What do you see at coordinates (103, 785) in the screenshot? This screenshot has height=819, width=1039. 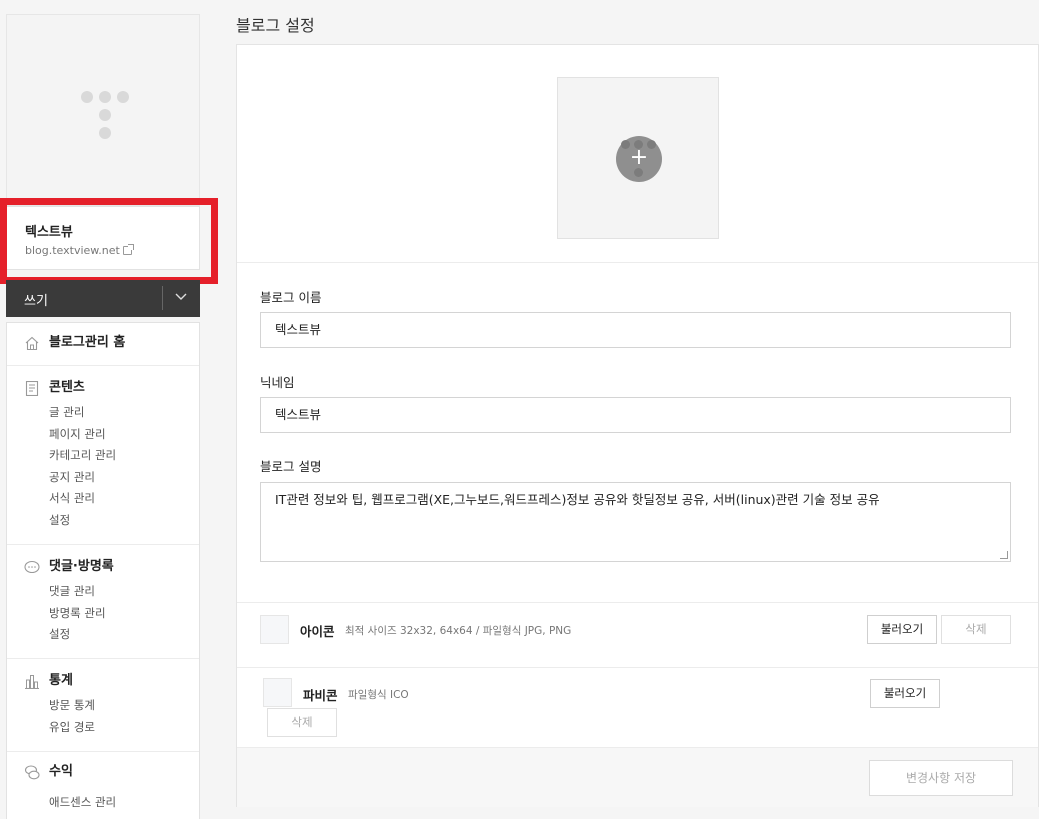 I see `menu-section-revenue: 수익 애드센스 관리` at bounding box center [103, 785].